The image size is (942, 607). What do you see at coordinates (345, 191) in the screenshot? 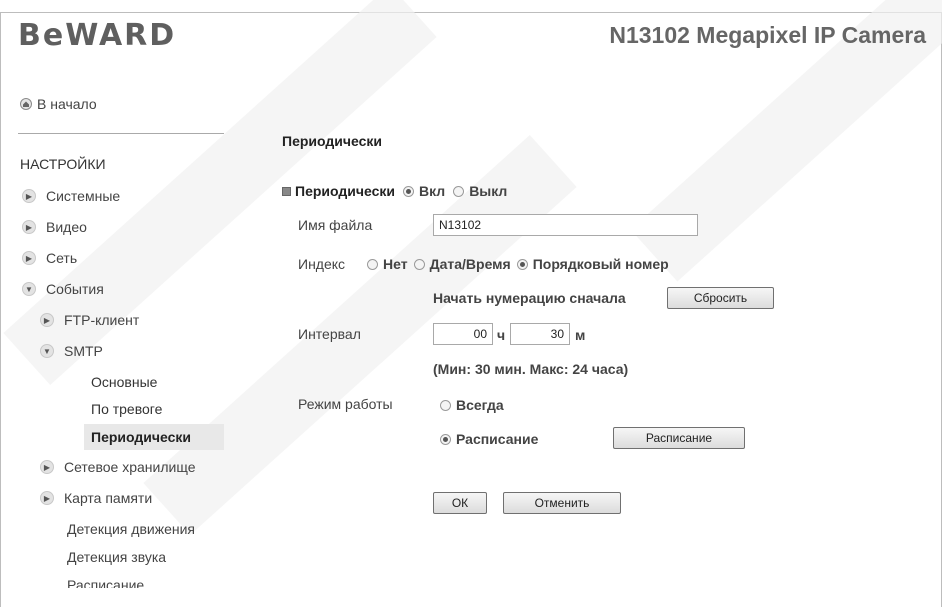
I see `periodic-label: Периодически` at bounding box center [345, 191].